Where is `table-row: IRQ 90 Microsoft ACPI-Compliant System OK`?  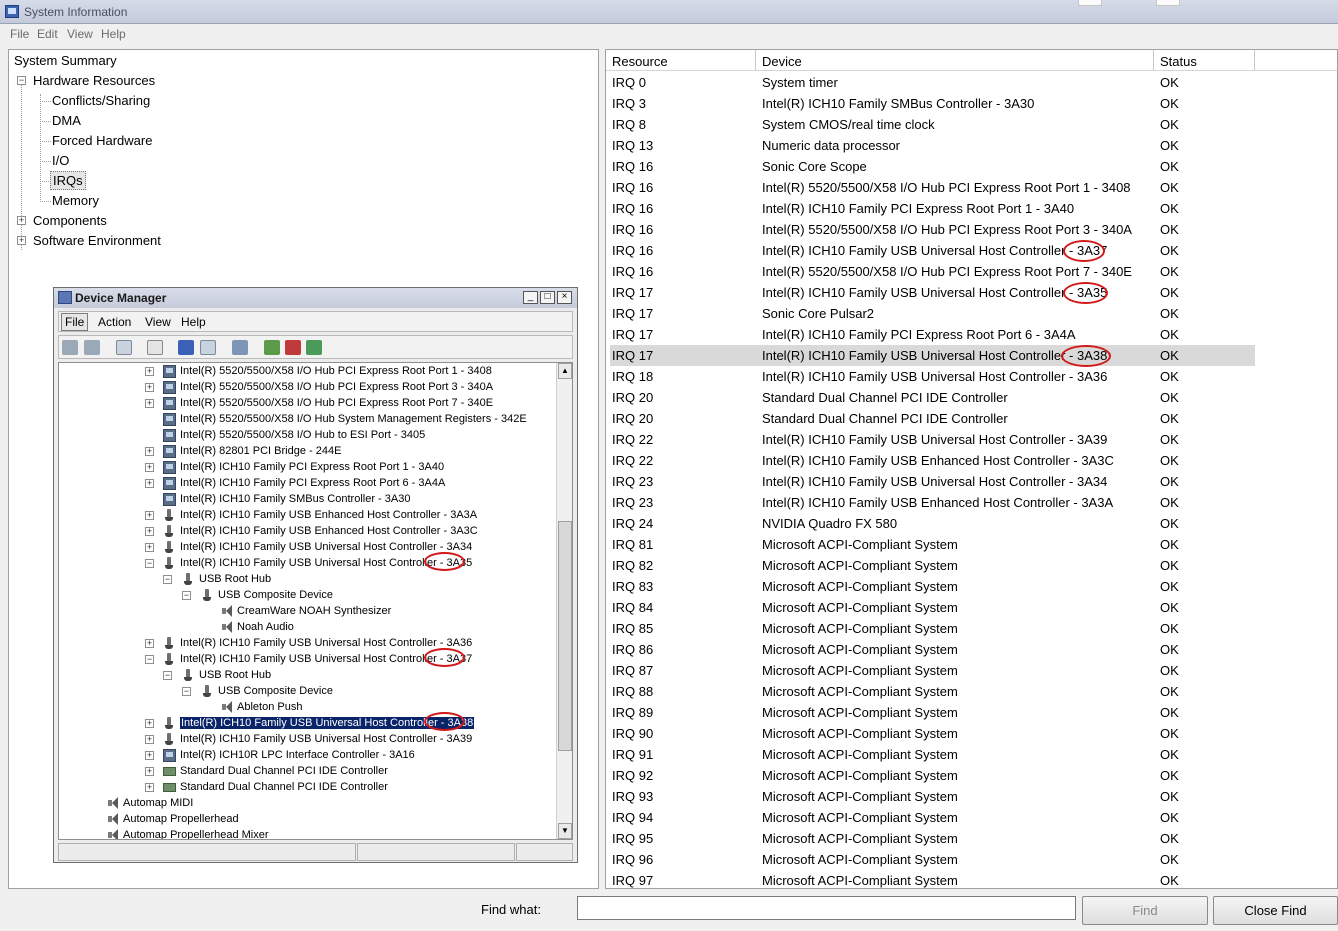
table-row: IRQ 90 Microsoft ACPI-Compliant System OK is located at coordinates (971, 733).